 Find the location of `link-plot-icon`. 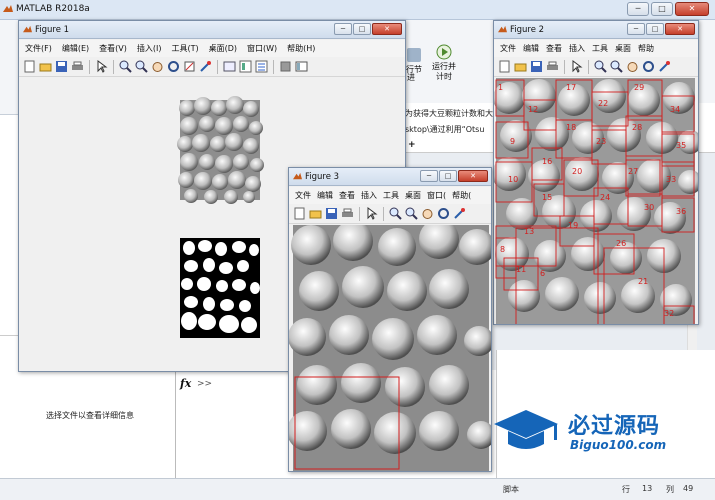

link-plot-icon is located at coordinates (229, 66).